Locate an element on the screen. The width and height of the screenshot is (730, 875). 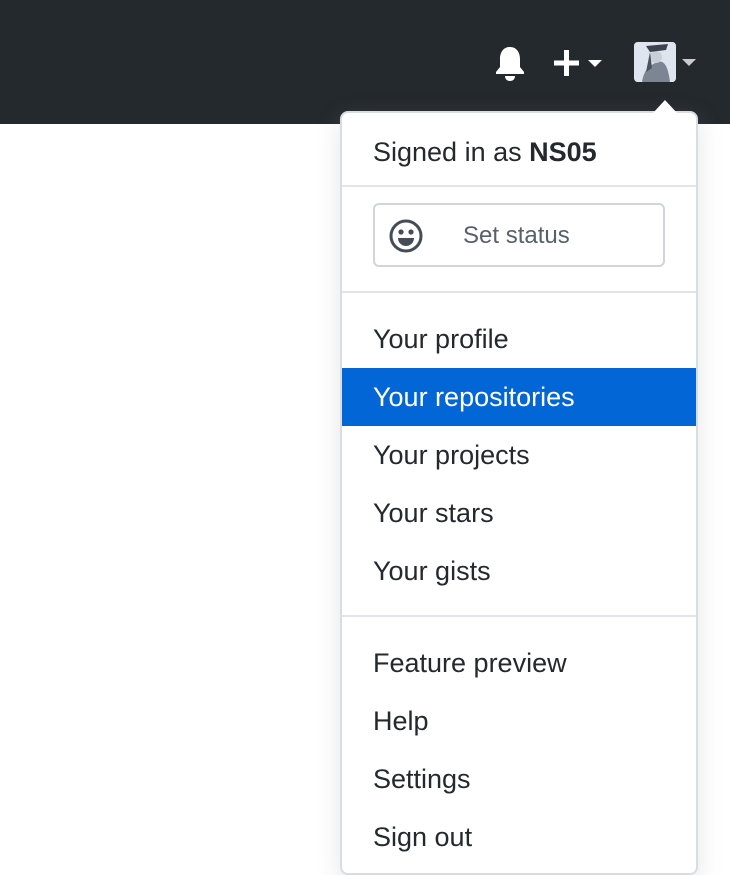
menu-item-sign-out: Sign out is located at coordinates (519, 837).